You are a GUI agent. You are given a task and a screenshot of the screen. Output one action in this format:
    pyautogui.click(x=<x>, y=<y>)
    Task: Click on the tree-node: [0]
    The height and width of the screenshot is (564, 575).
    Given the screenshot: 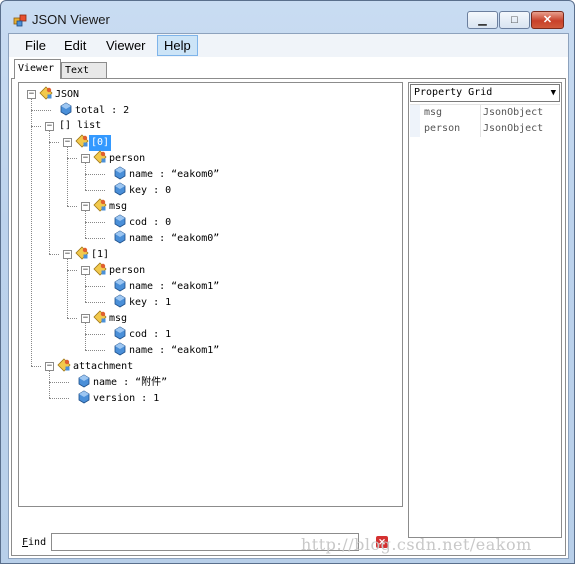 What is the action you would take?
    pyautogui.click(x=93, y=142)
    